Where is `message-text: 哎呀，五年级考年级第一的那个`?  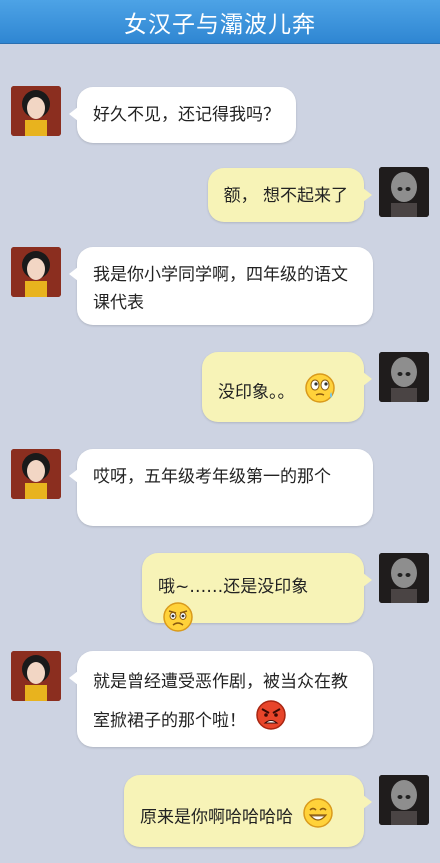
message-text: 哎呀，五年级考年级第一的那个 is located at coordinates (212, 477).